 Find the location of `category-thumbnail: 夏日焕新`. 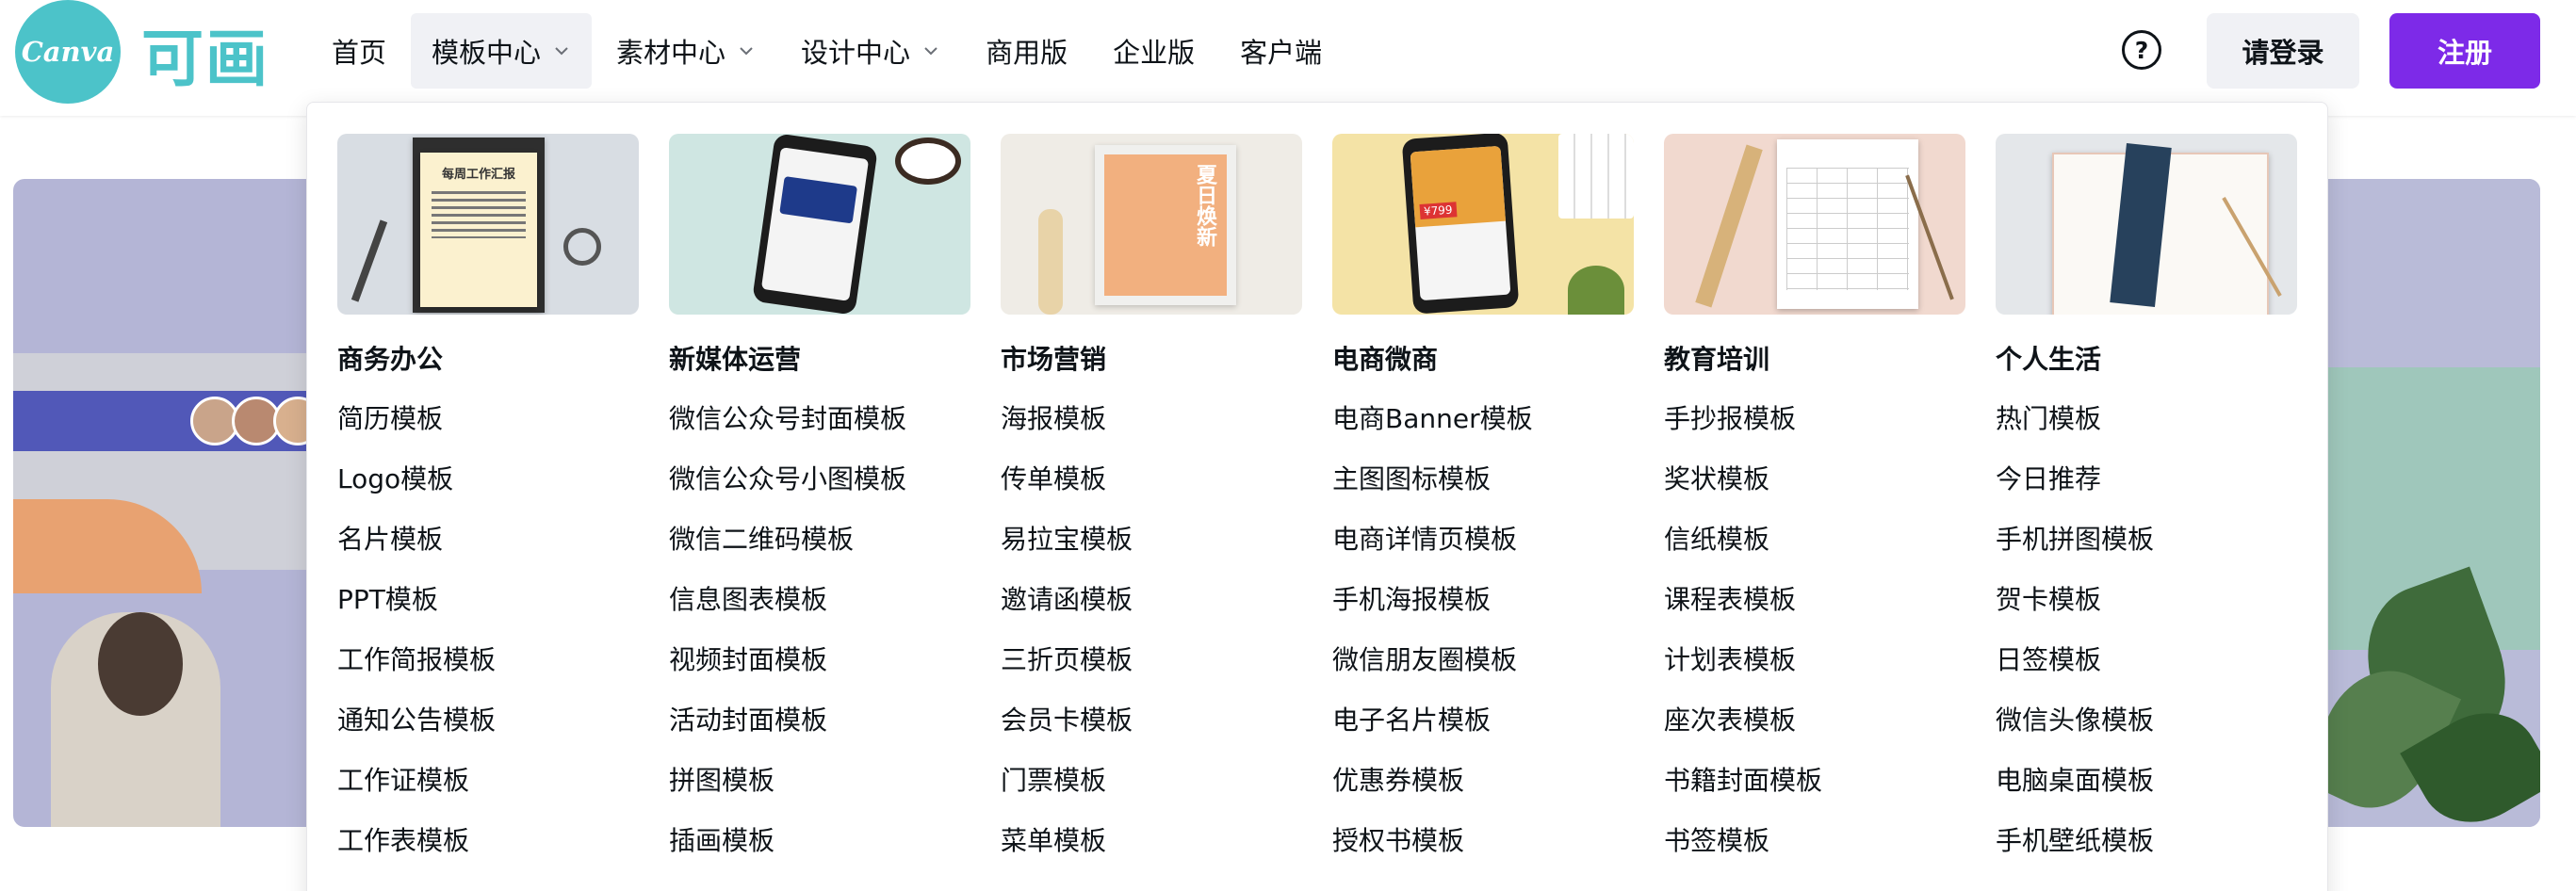

category-thumbnail: 夏日焕新 is located at coordinates (1151, 224).